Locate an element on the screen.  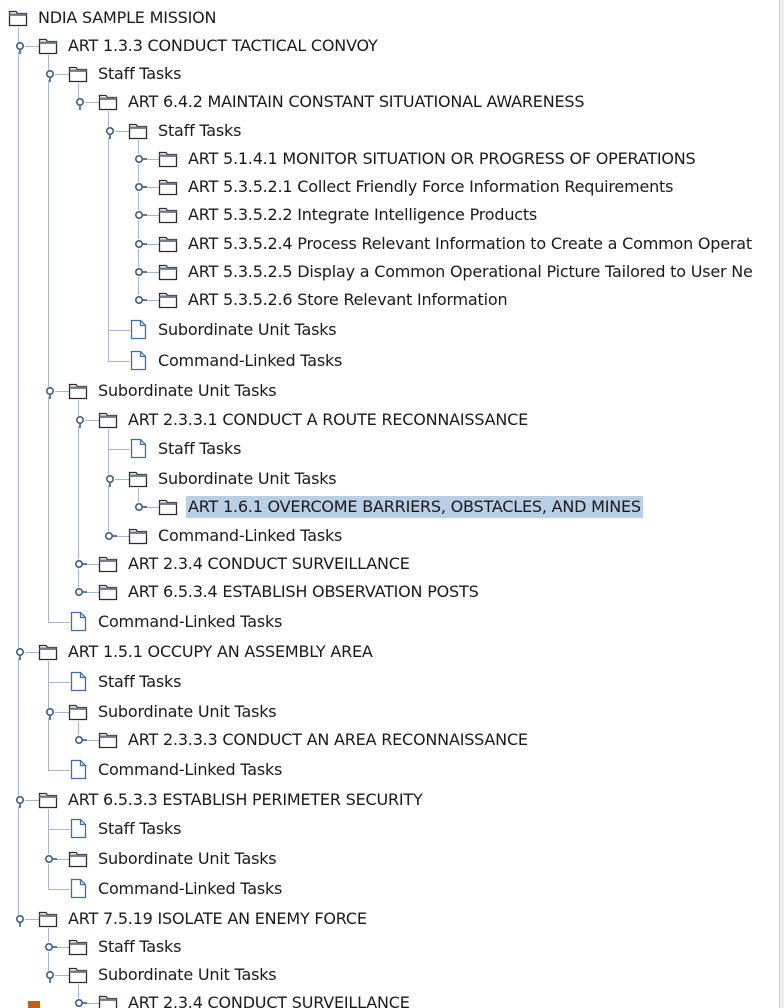
tree-node-label: ART 1.3.3 CONDUCT TACTICAL CONVOY is located at coordinates (223, 46).